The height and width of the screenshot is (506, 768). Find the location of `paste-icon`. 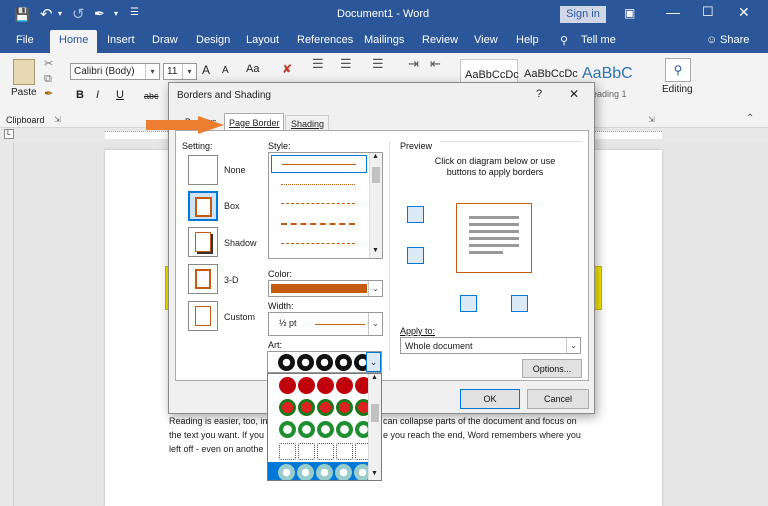

paste-icon is located at coordinates (24, 72).